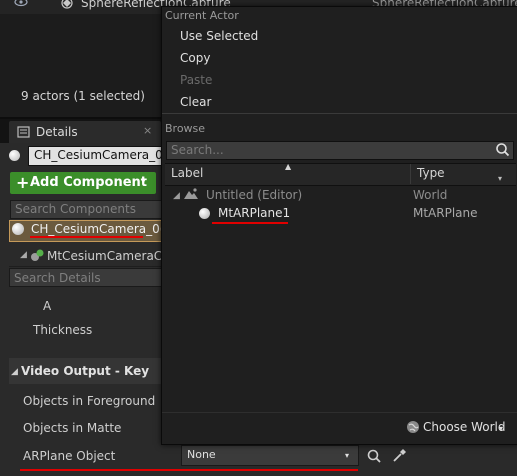 The image size is (517, 476). What do you see at coordinates (187, 173) in the screenshot?
I see `column-header-label: Label` at bounding box center [187, 173].